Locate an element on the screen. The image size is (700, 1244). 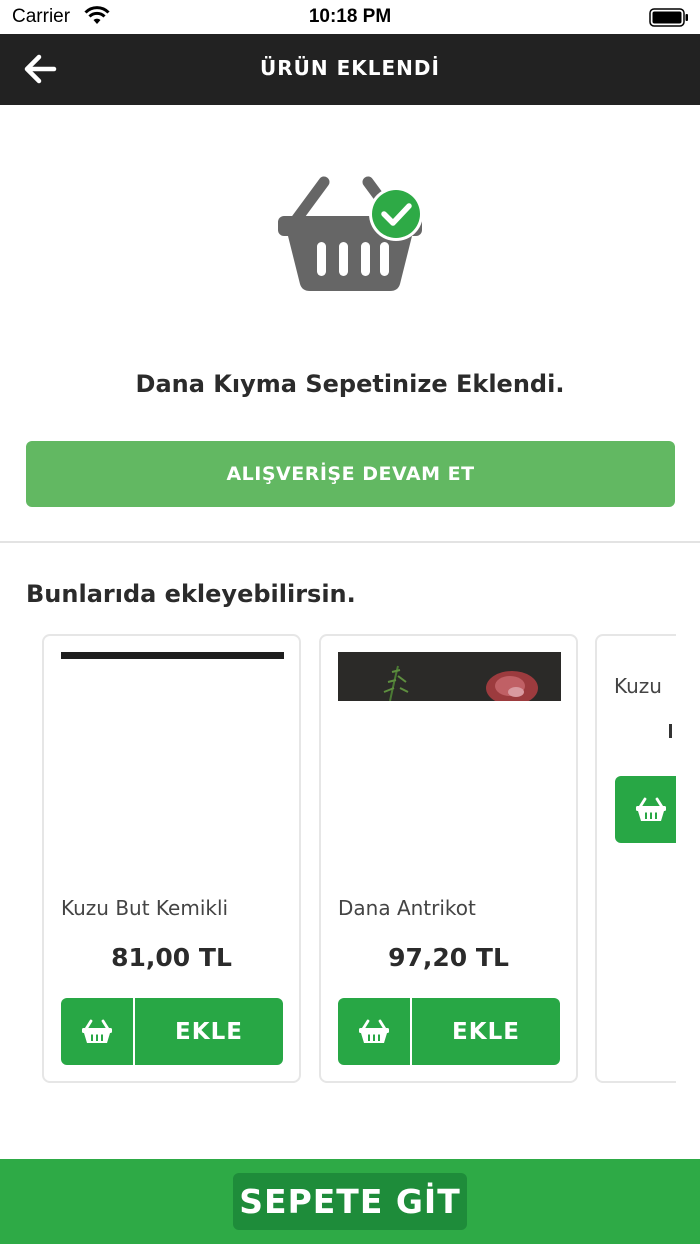
status-bar: Carrier 10:18 PM is located at coordinates (350, 17).